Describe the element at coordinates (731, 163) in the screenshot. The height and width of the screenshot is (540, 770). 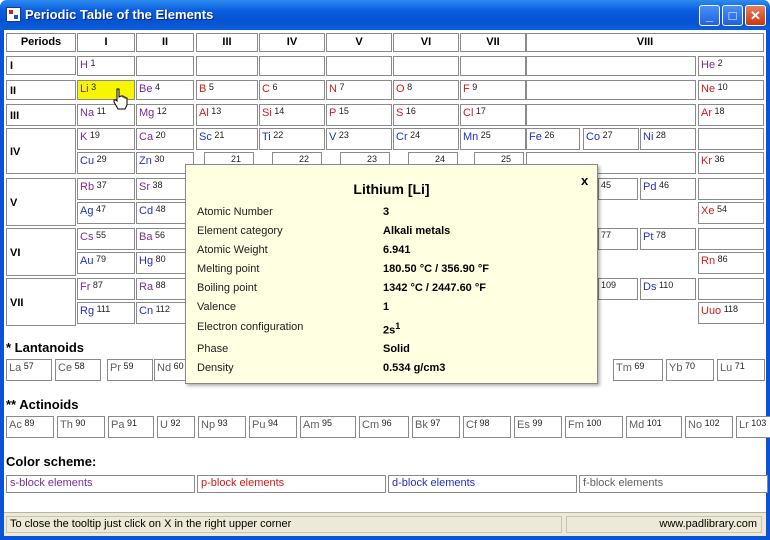
I see `element-cell: Kr 36` at that location.